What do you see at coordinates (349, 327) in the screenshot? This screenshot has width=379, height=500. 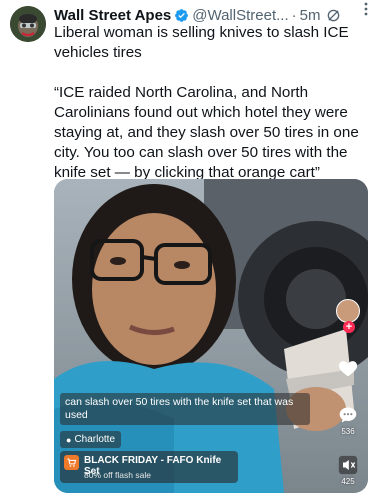 I see `follow-button: +` at bounding box center [349, 327].